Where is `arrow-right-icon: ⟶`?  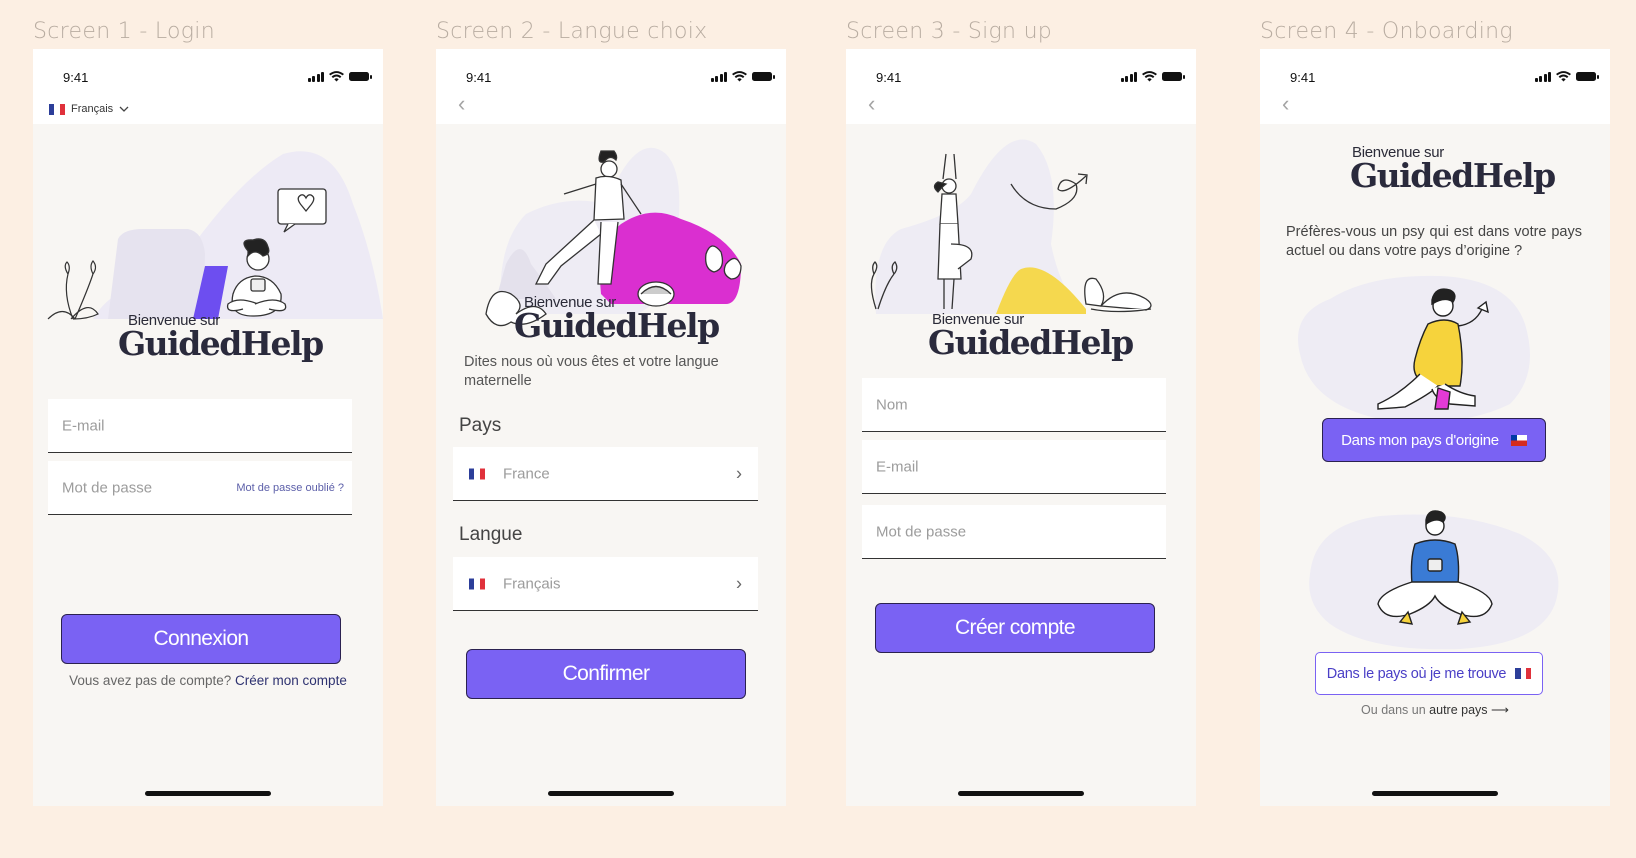 arrow-right-icon: ⟶ is located at coordinates (1500, 710).